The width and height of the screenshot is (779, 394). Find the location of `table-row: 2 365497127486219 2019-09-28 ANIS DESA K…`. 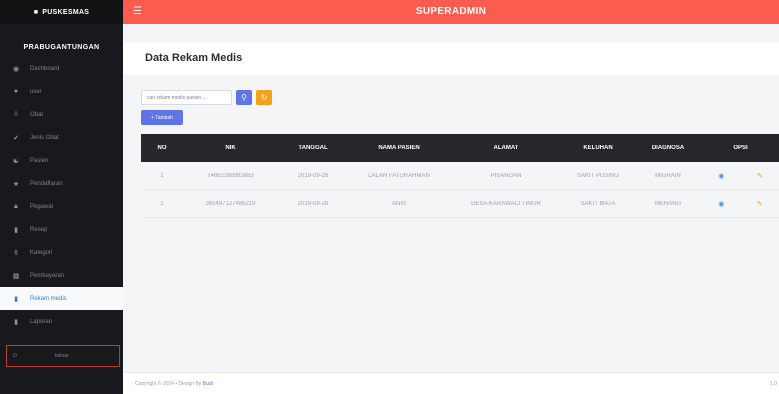

table-row: 2 365497127486219 2019-09-28 ANIS DESA K… is located at coordinates (460, 204).